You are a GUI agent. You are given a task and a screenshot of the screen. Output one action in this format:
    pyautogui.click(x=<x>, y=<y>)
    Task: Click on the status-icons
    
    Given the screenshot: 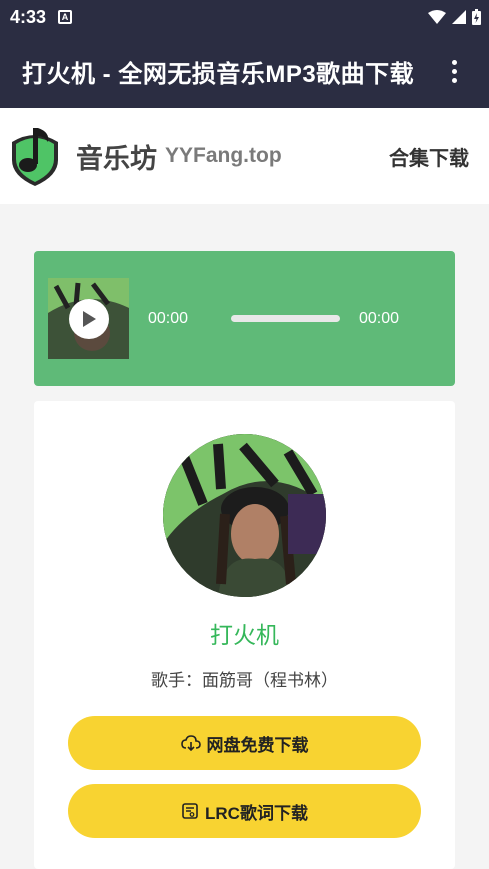 What is the action you would take?
    pyautogui.click(x=454, y=17)
    